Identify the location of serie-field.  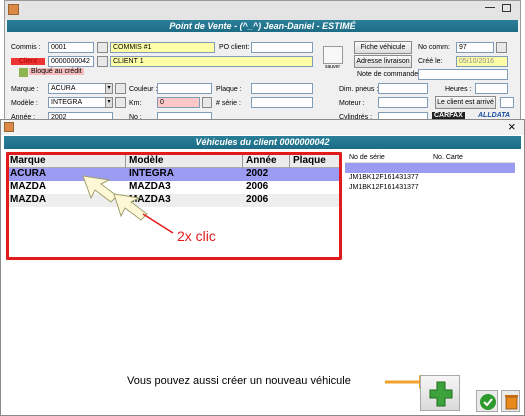
(282, 102).